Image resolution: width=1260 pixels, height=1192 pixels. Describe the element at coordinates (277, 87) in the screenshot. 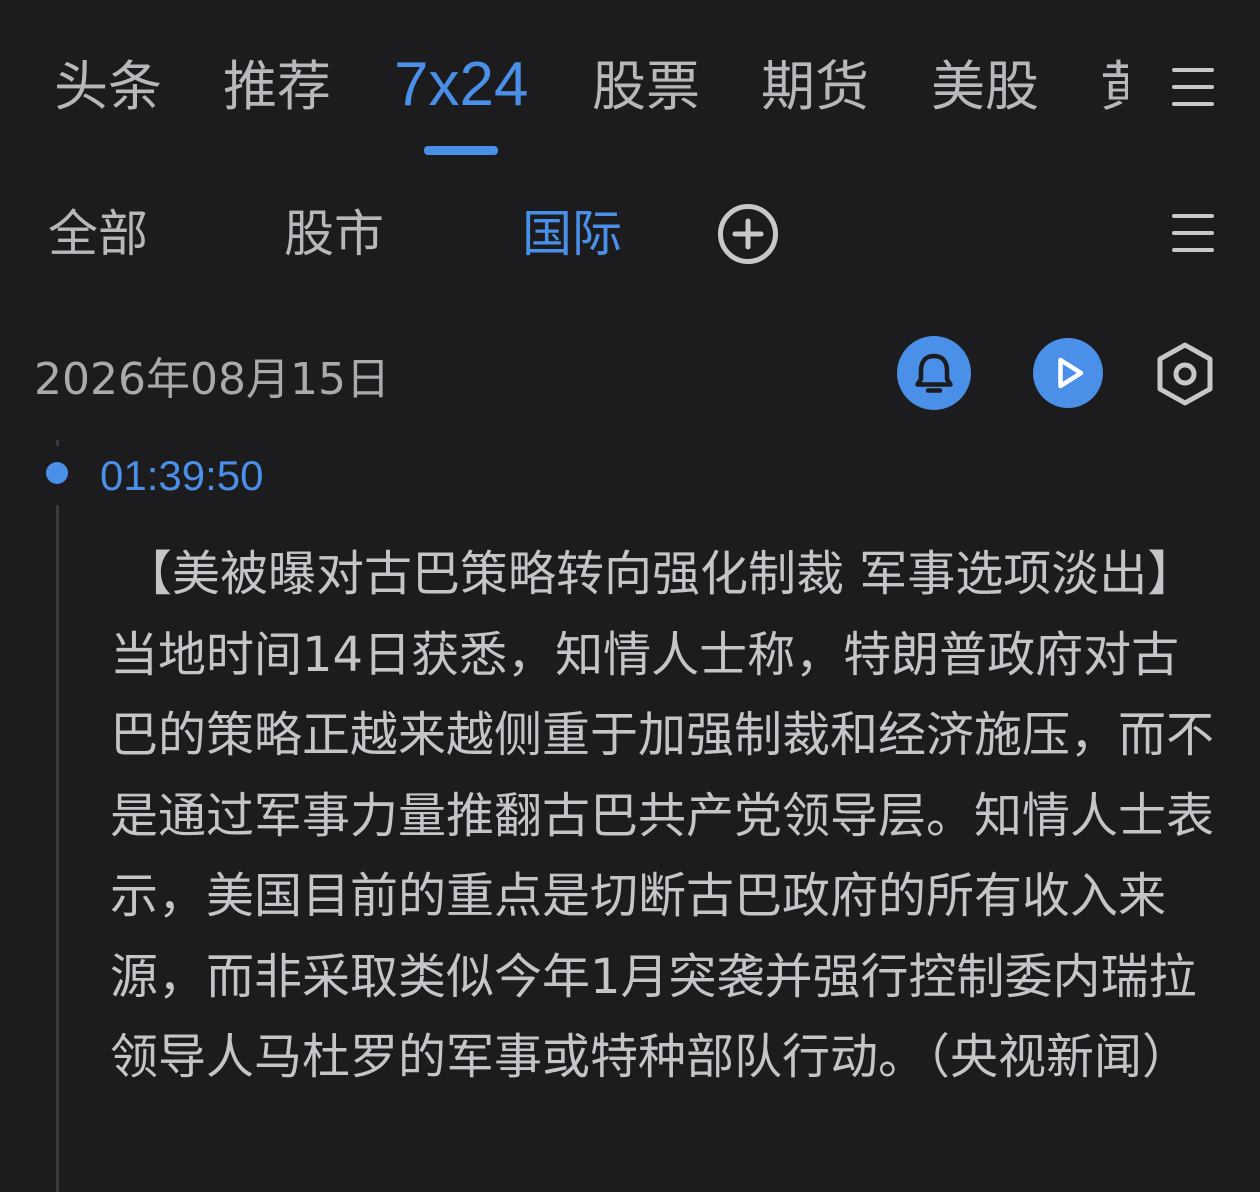

I see `tab-recommend: 推荐` at that location.